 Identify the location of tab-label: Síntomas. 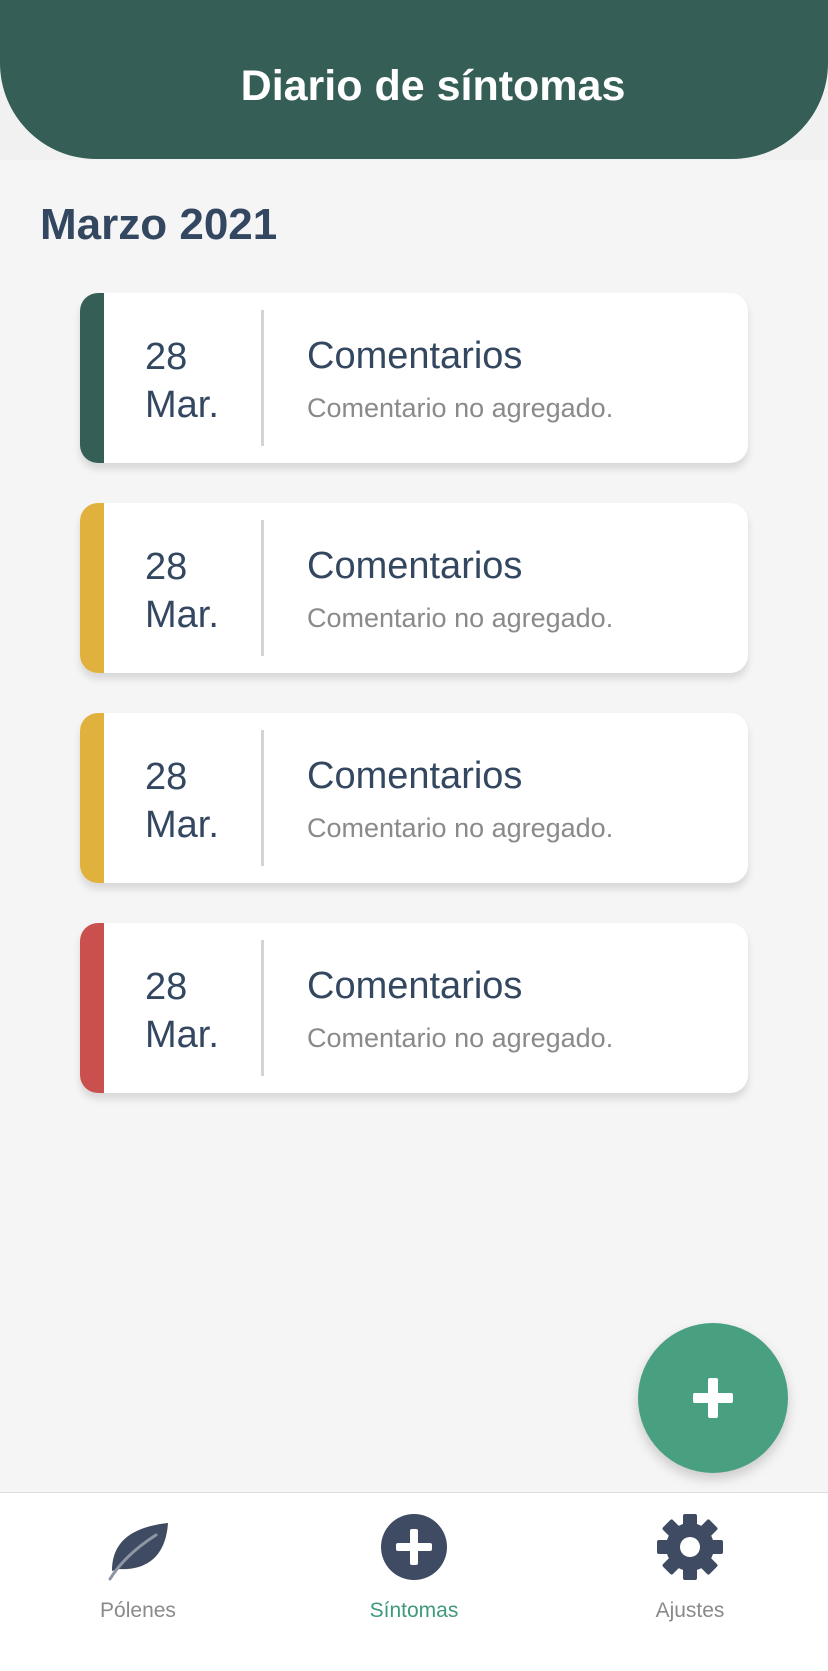
(414, 1610).